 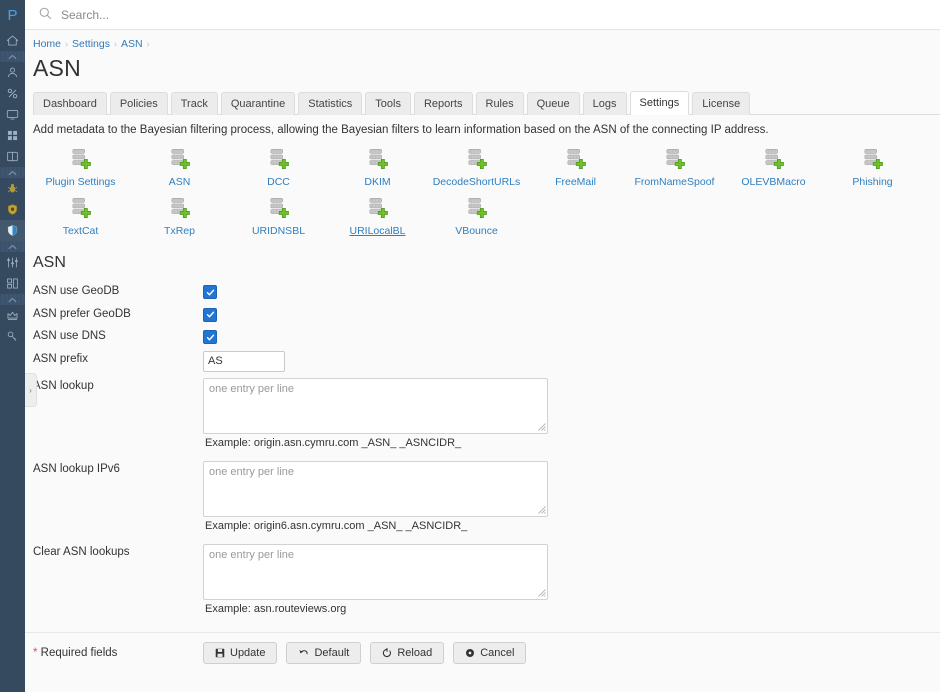 I want to click on tab-track: Track, so click(x=194, y=103).